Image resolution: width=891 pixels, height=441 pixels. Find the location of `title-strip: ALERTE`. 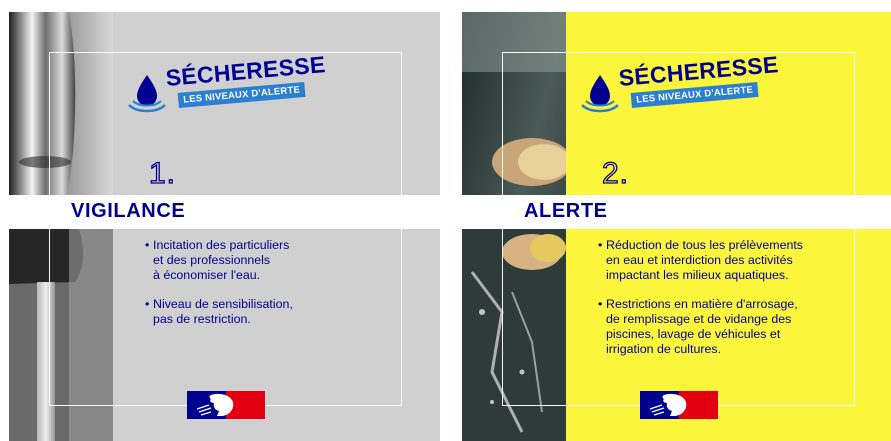

title-strip: ALERTE is located at coordinates (676, 212).